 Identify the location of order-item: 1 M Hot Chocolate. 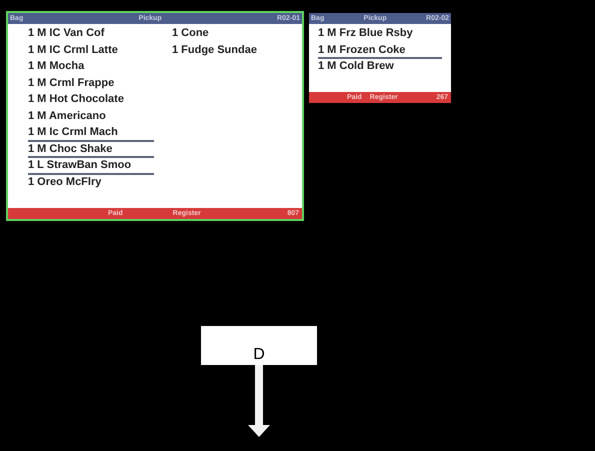
(76, 99).